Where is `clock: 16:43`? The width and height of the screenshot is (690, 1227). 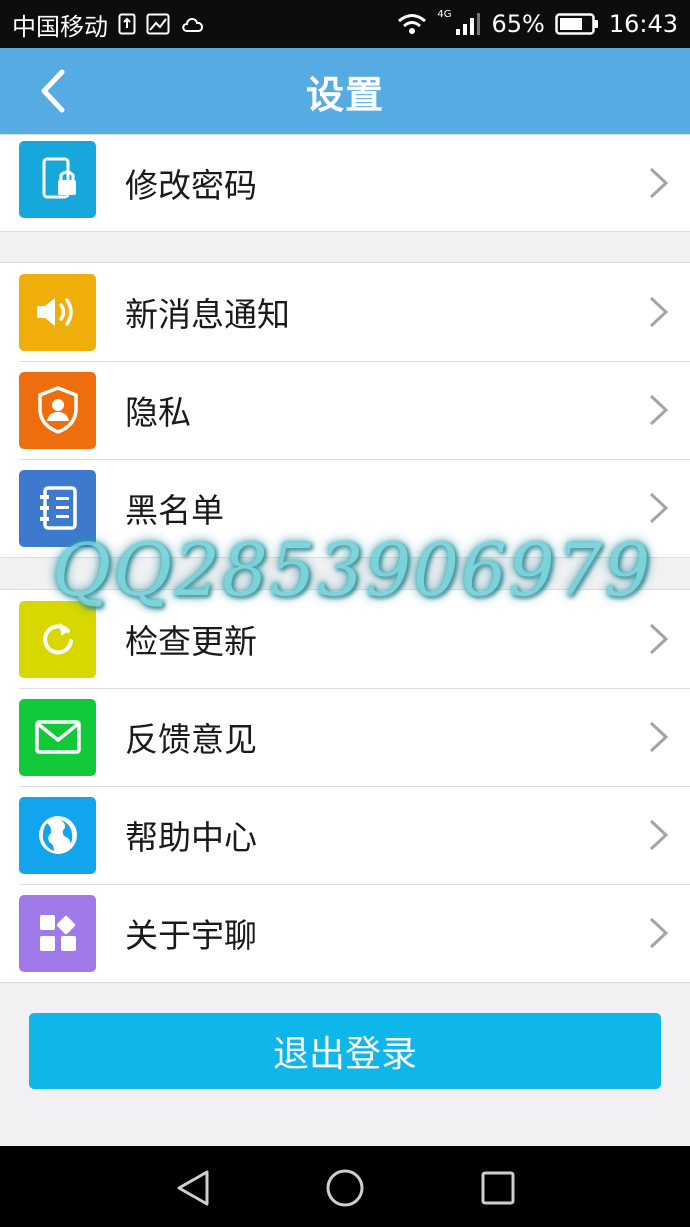
clock: 16:43 is located at coordinates (643, 24).